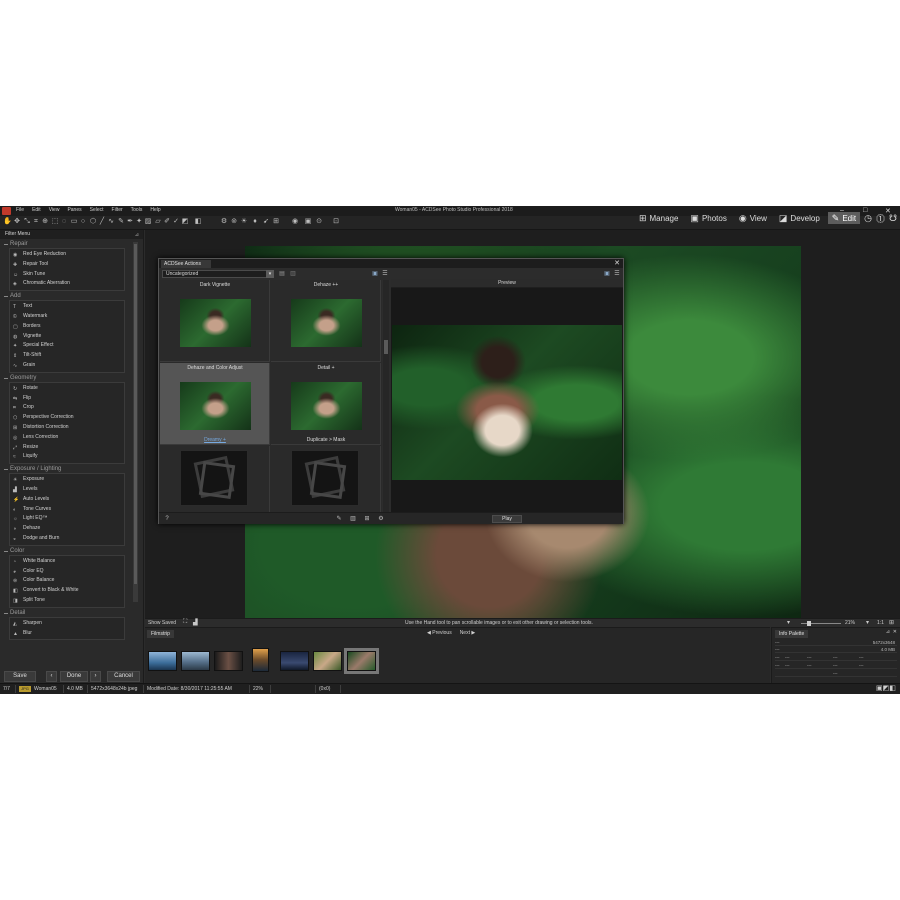 The height and width of the screenshot is (900, 900). What do you see at coordinates (54, 210) in the screenshot?
I see `menu-view: View` at bounding box center [54, 210].